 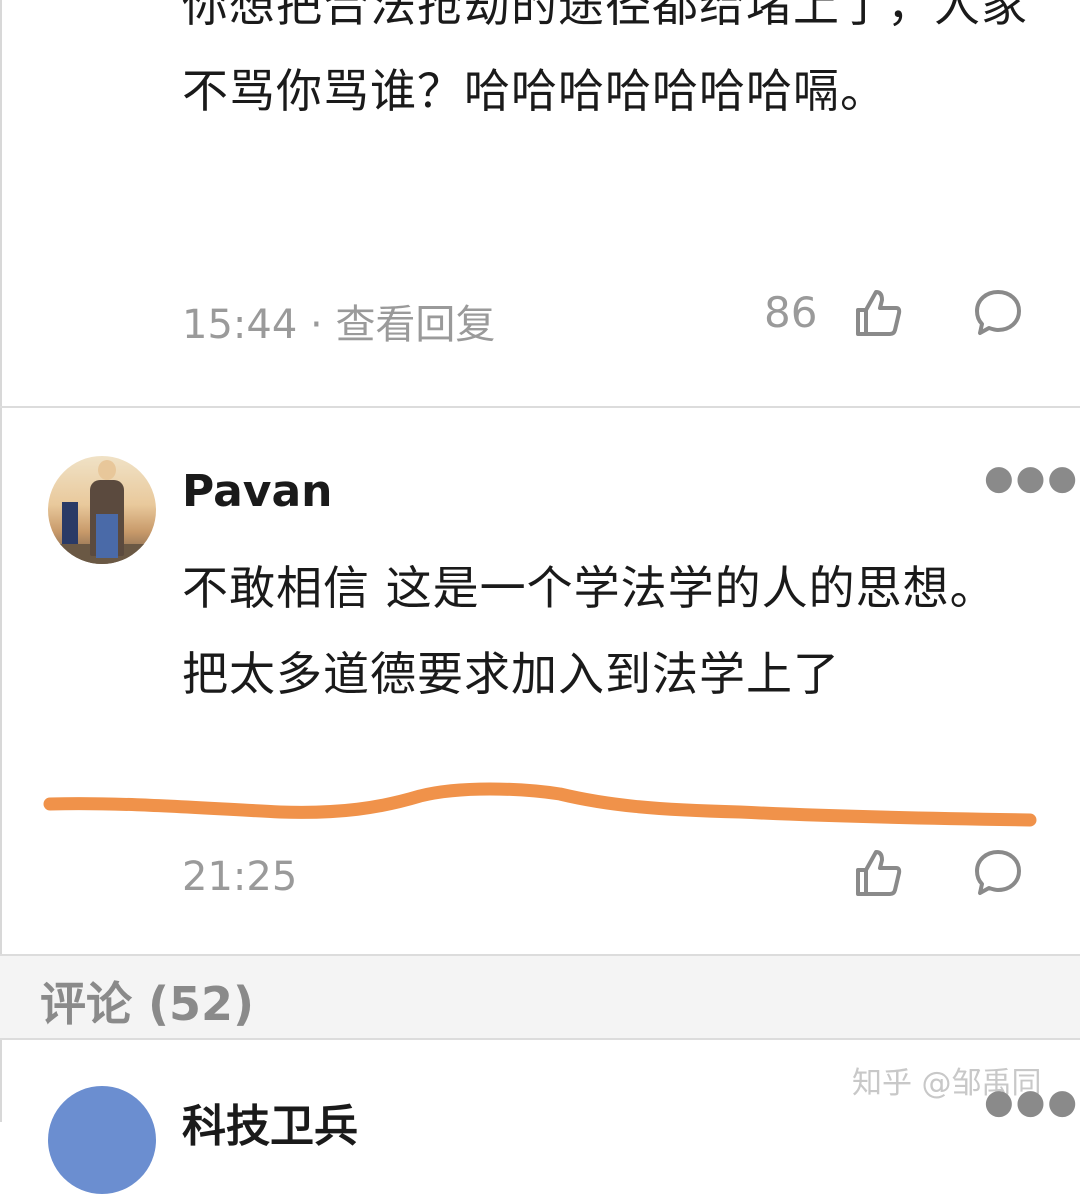 What do you see at coordinates (147, 1004) in the screenshot?
I see `comments-count-heading: 评论 (52)` at bounding box center [147, 1004].